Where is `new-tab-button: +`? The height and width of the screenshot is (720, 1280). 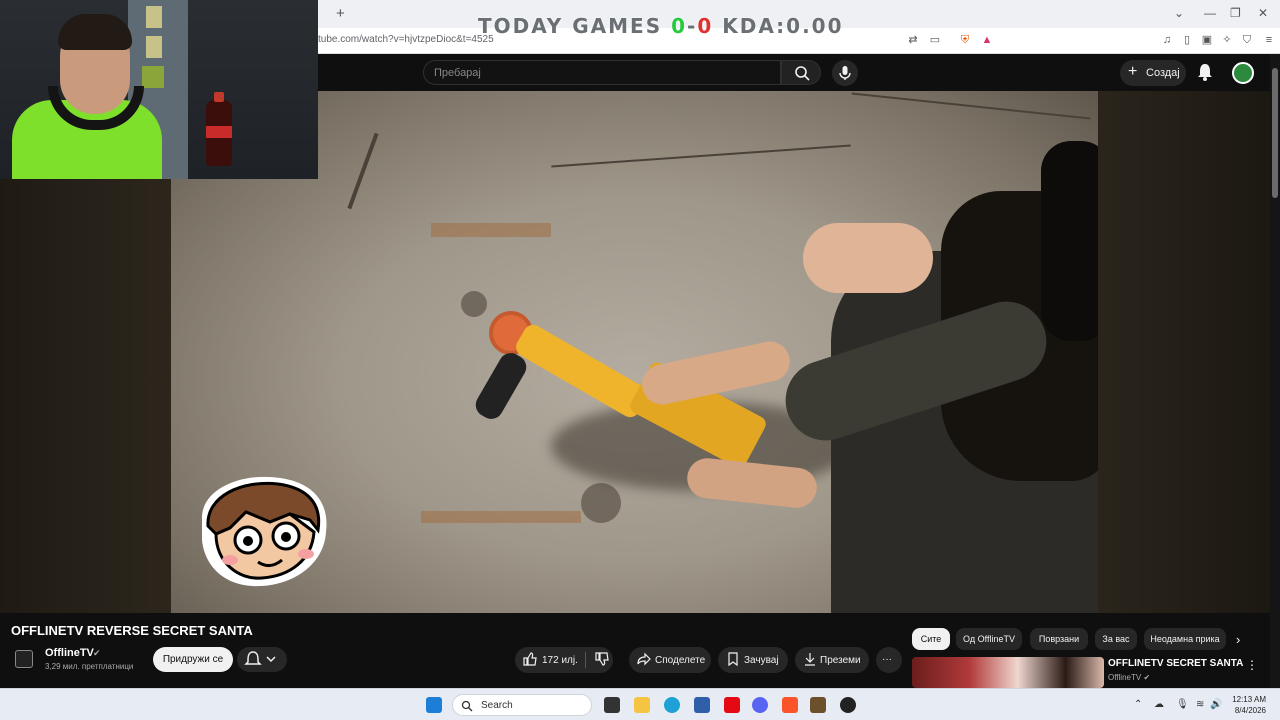
new-tab-button: + is located at coordinates (340, 13).